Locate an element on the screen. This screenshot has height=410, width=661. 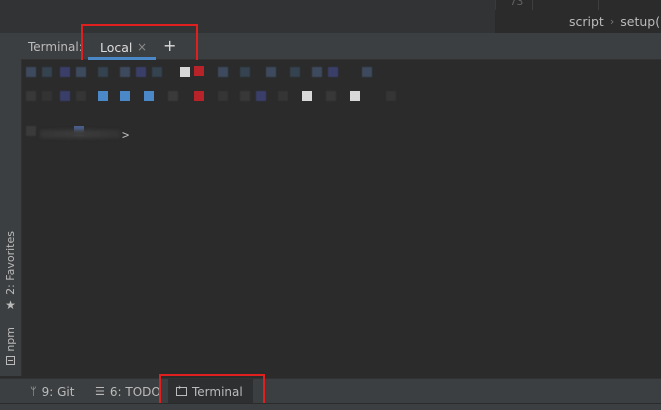
star-icon: ★ is located at coordinates (10, 304).